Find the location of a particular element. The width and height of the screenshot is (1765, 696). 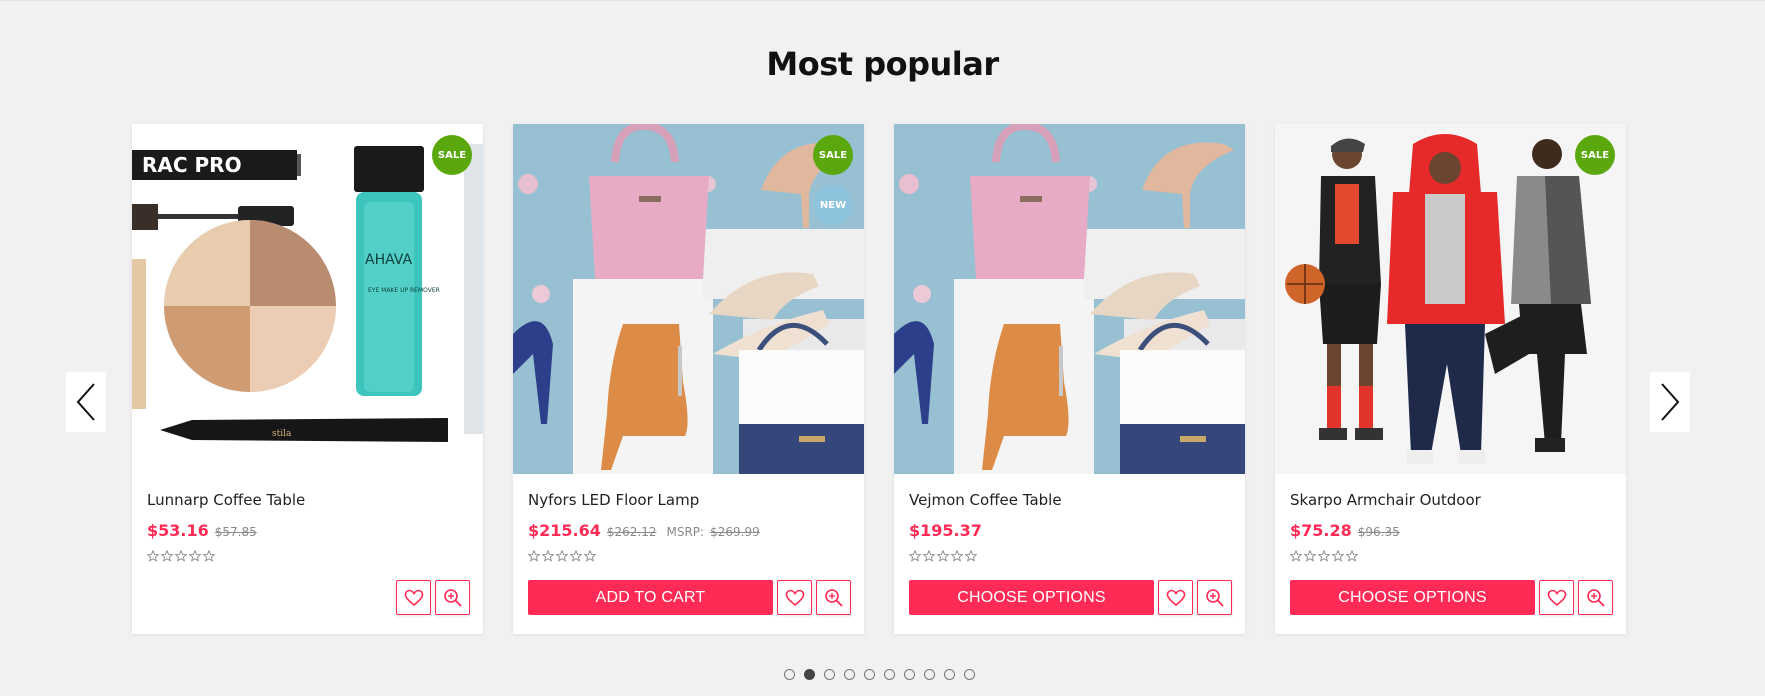

brand-pro-text: RAC PRO is located at coordinates (192, 165).